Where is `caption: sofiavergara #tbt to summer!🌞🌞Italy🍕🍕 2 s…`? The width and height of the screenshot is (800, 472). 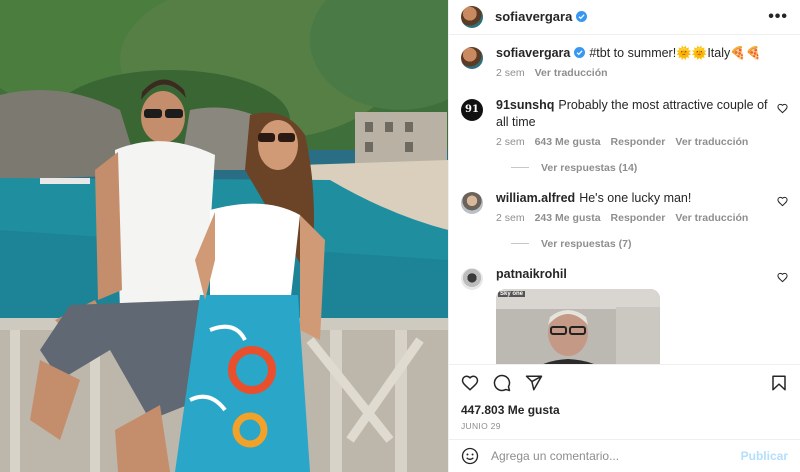 caption: sofiavergara #tbt to summer!🌞🌞Italy🍕🍕 2 s… is located at coordinates (624, 62).